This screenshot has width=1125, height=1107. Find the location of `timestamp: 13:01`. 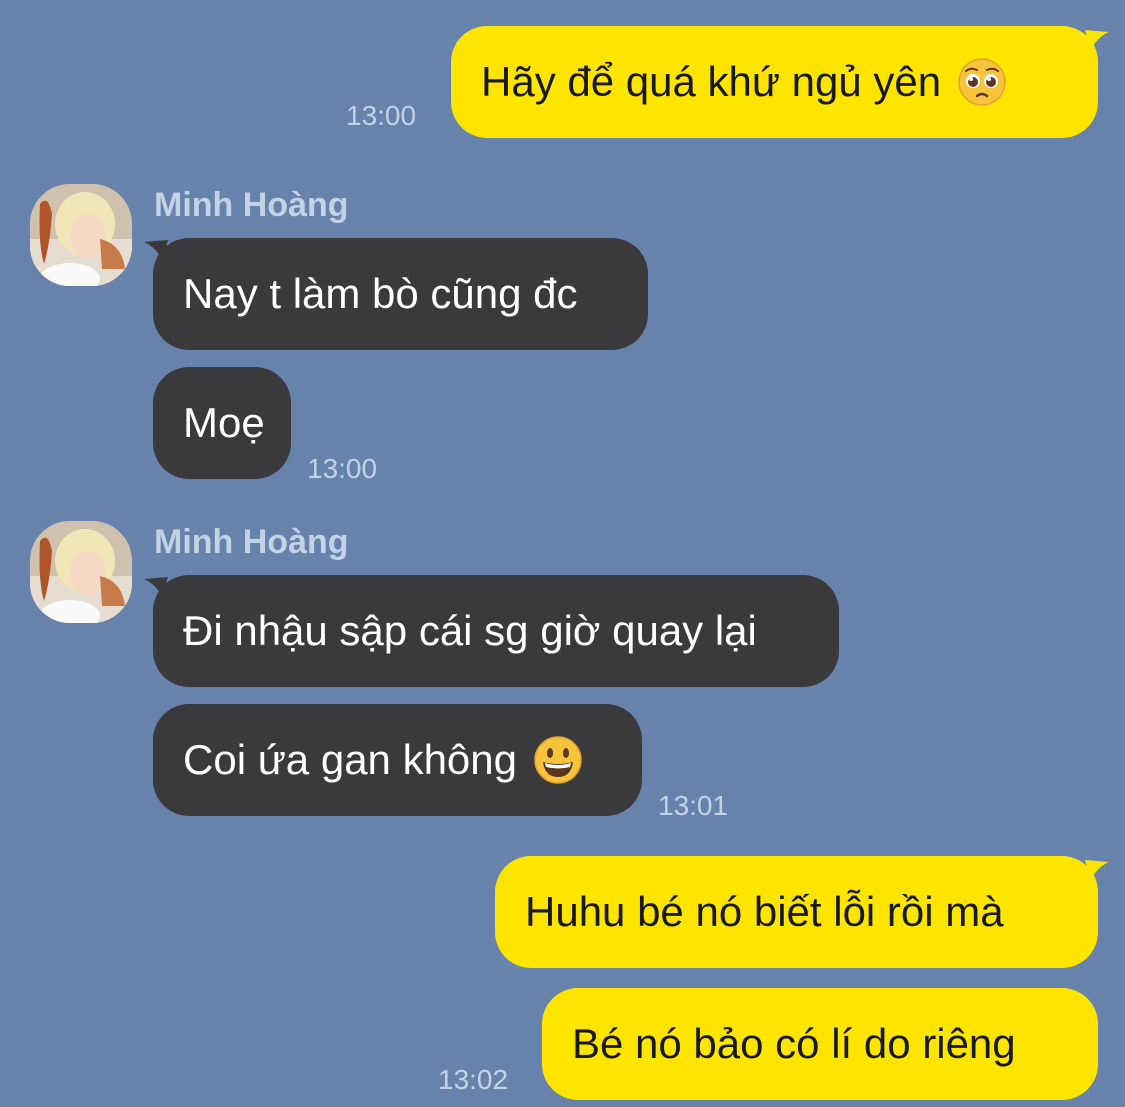

timestamp: 13:01 is located at coordinates (693, 805).